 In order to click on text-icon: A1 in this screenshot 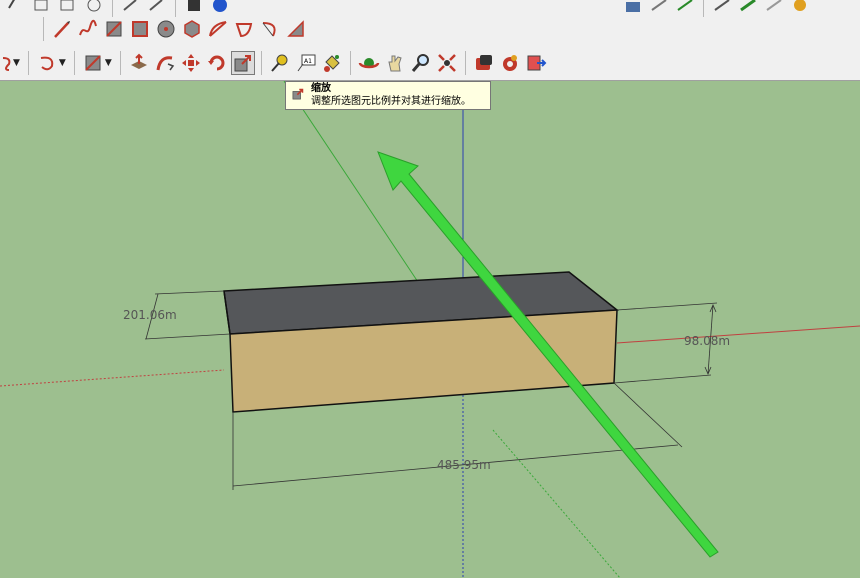, I will do `click(306, 63)`.